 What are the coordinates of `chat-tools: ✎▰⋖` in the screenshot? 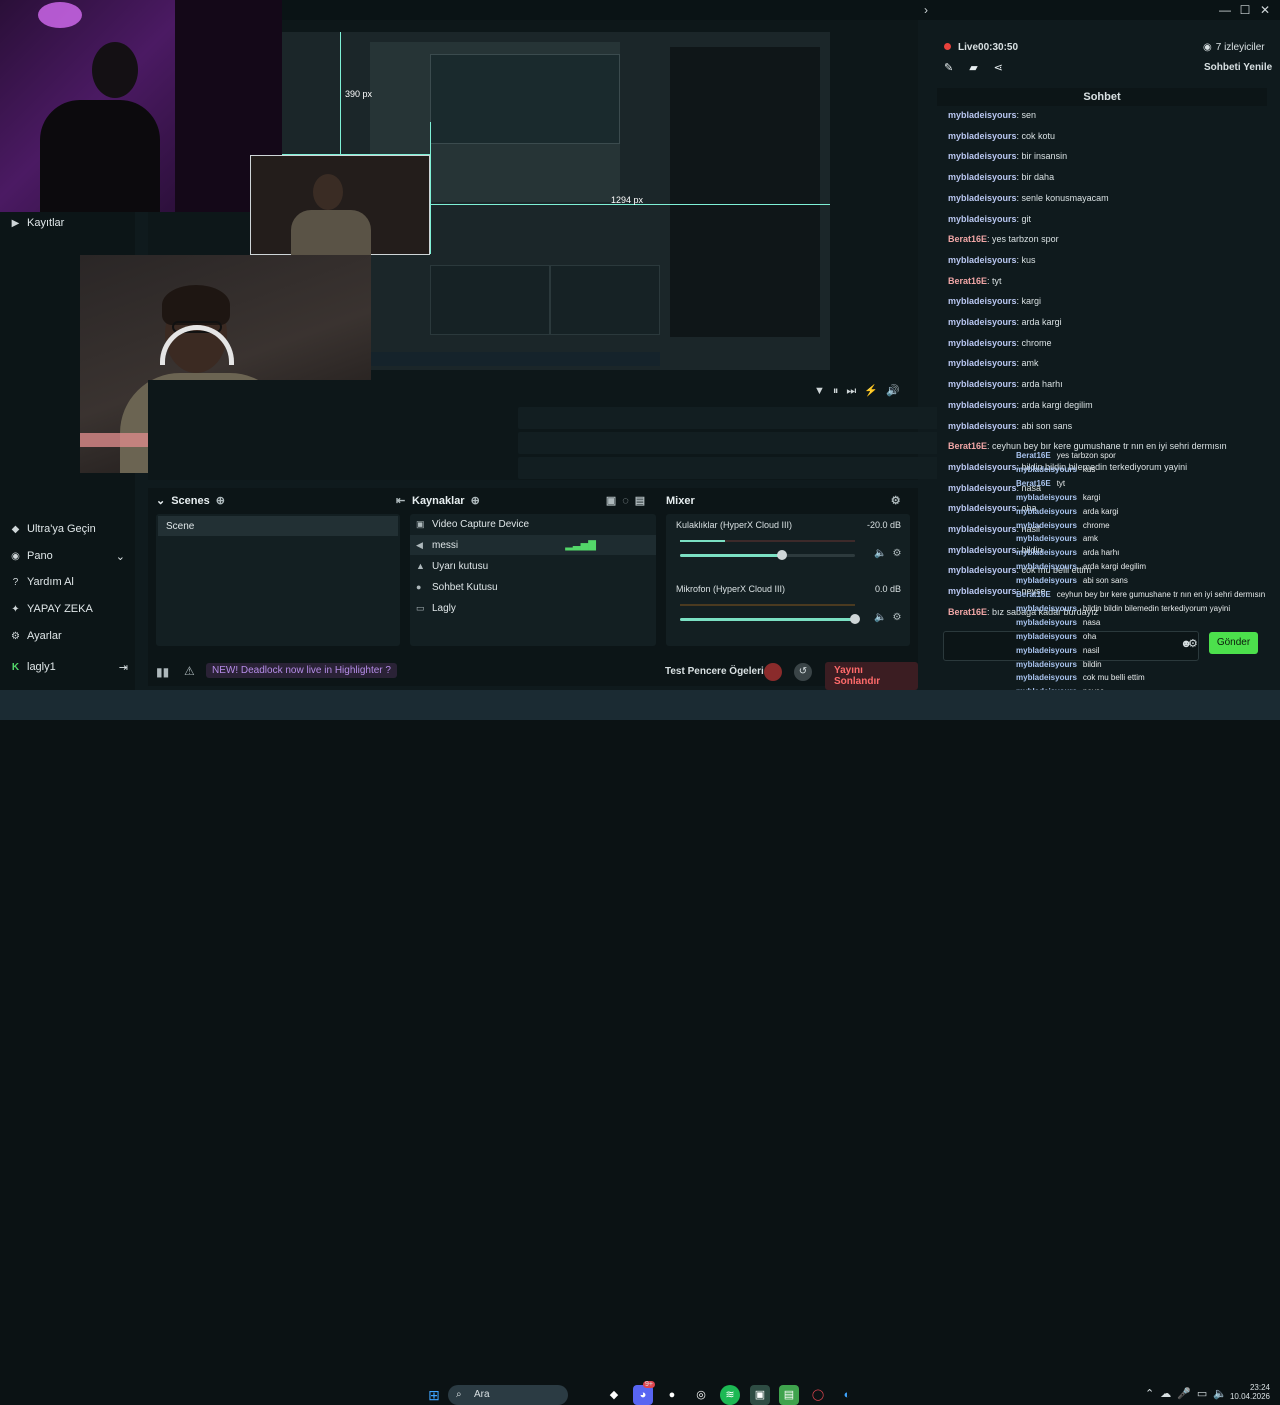 It's located at (981, 67).